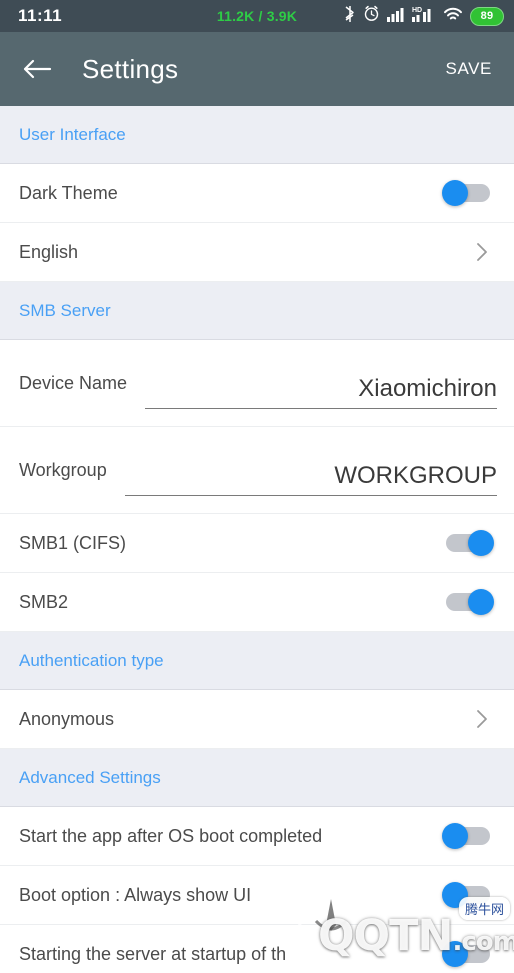  Describe the element at coordinates (396, 16) in the screenshot. I see `signal-bars-icon` at that location.